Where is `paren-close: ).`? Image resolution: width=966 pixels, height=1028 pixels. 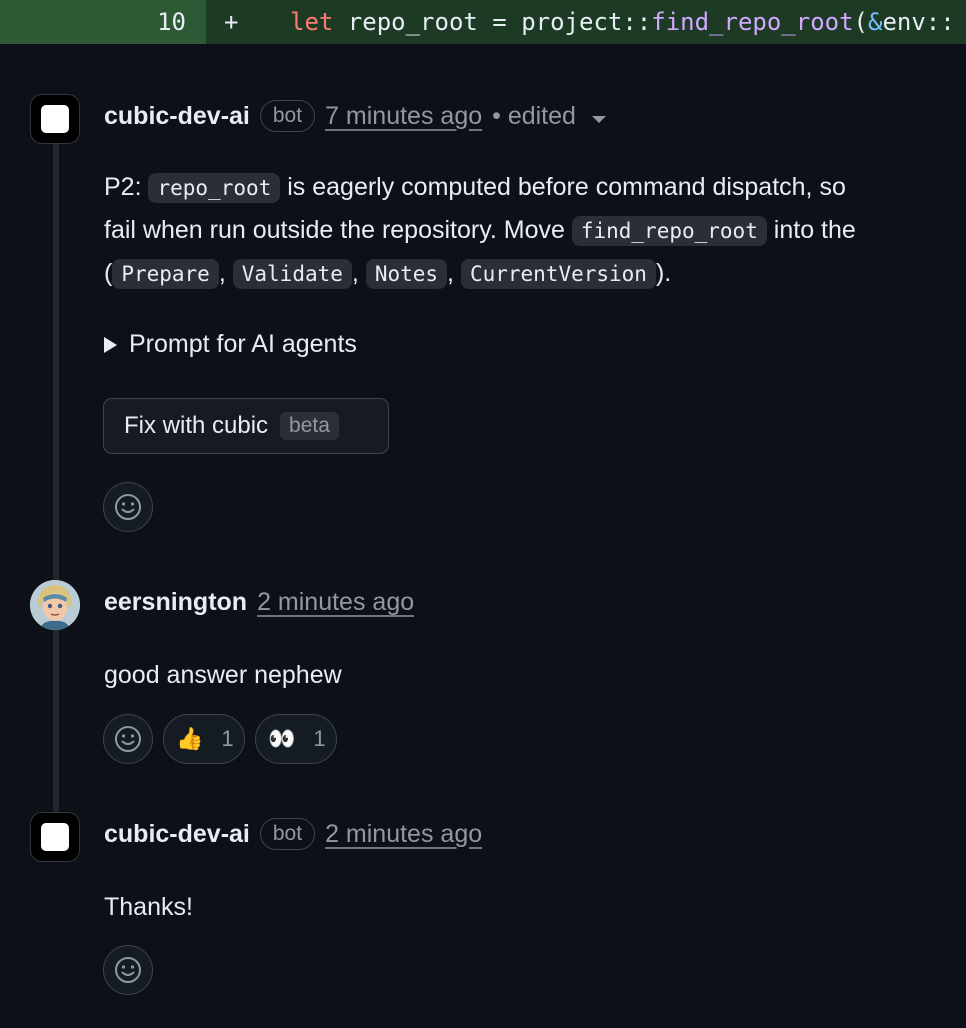
paren-close: ). is located at coordinates (663, 273).